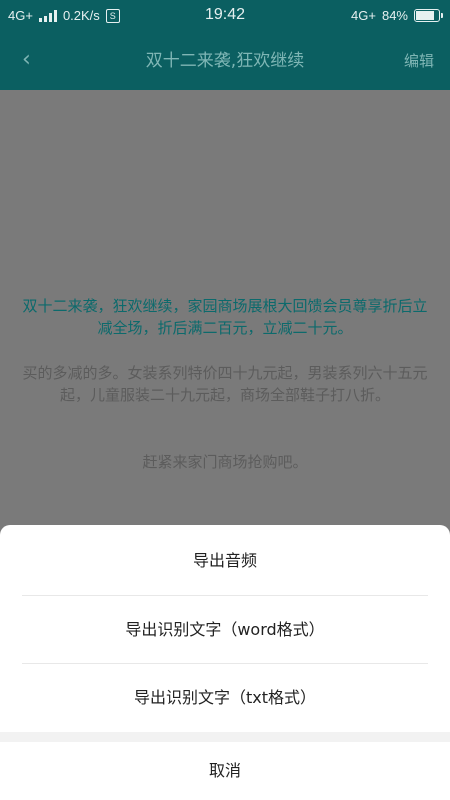 This screenshot has height=800, width=450. I want to click on page-title: 双十二来袭,狂欢继续, so click(225, 61).